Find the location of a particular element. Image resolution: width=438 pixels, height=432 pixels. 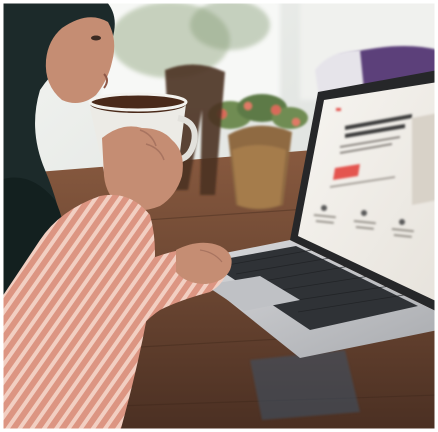

table-stain is located at coordinates (305, 385).